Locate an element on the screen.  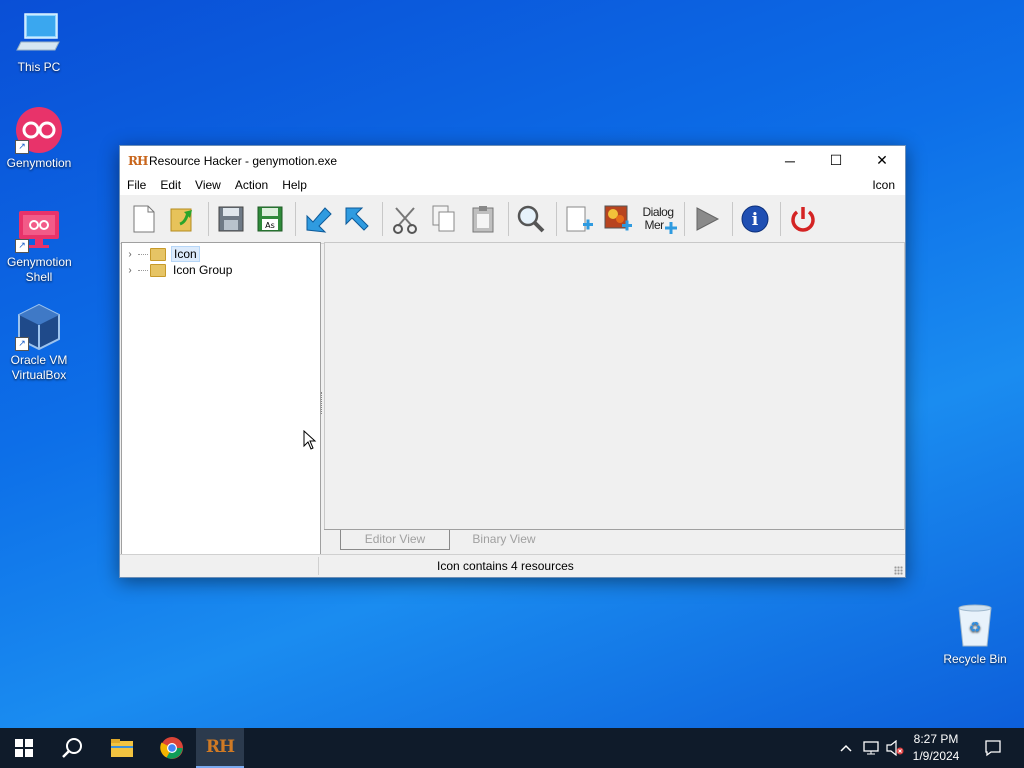
tree-item-icon-group: › Icon Group is located at coordinates (221, 270).